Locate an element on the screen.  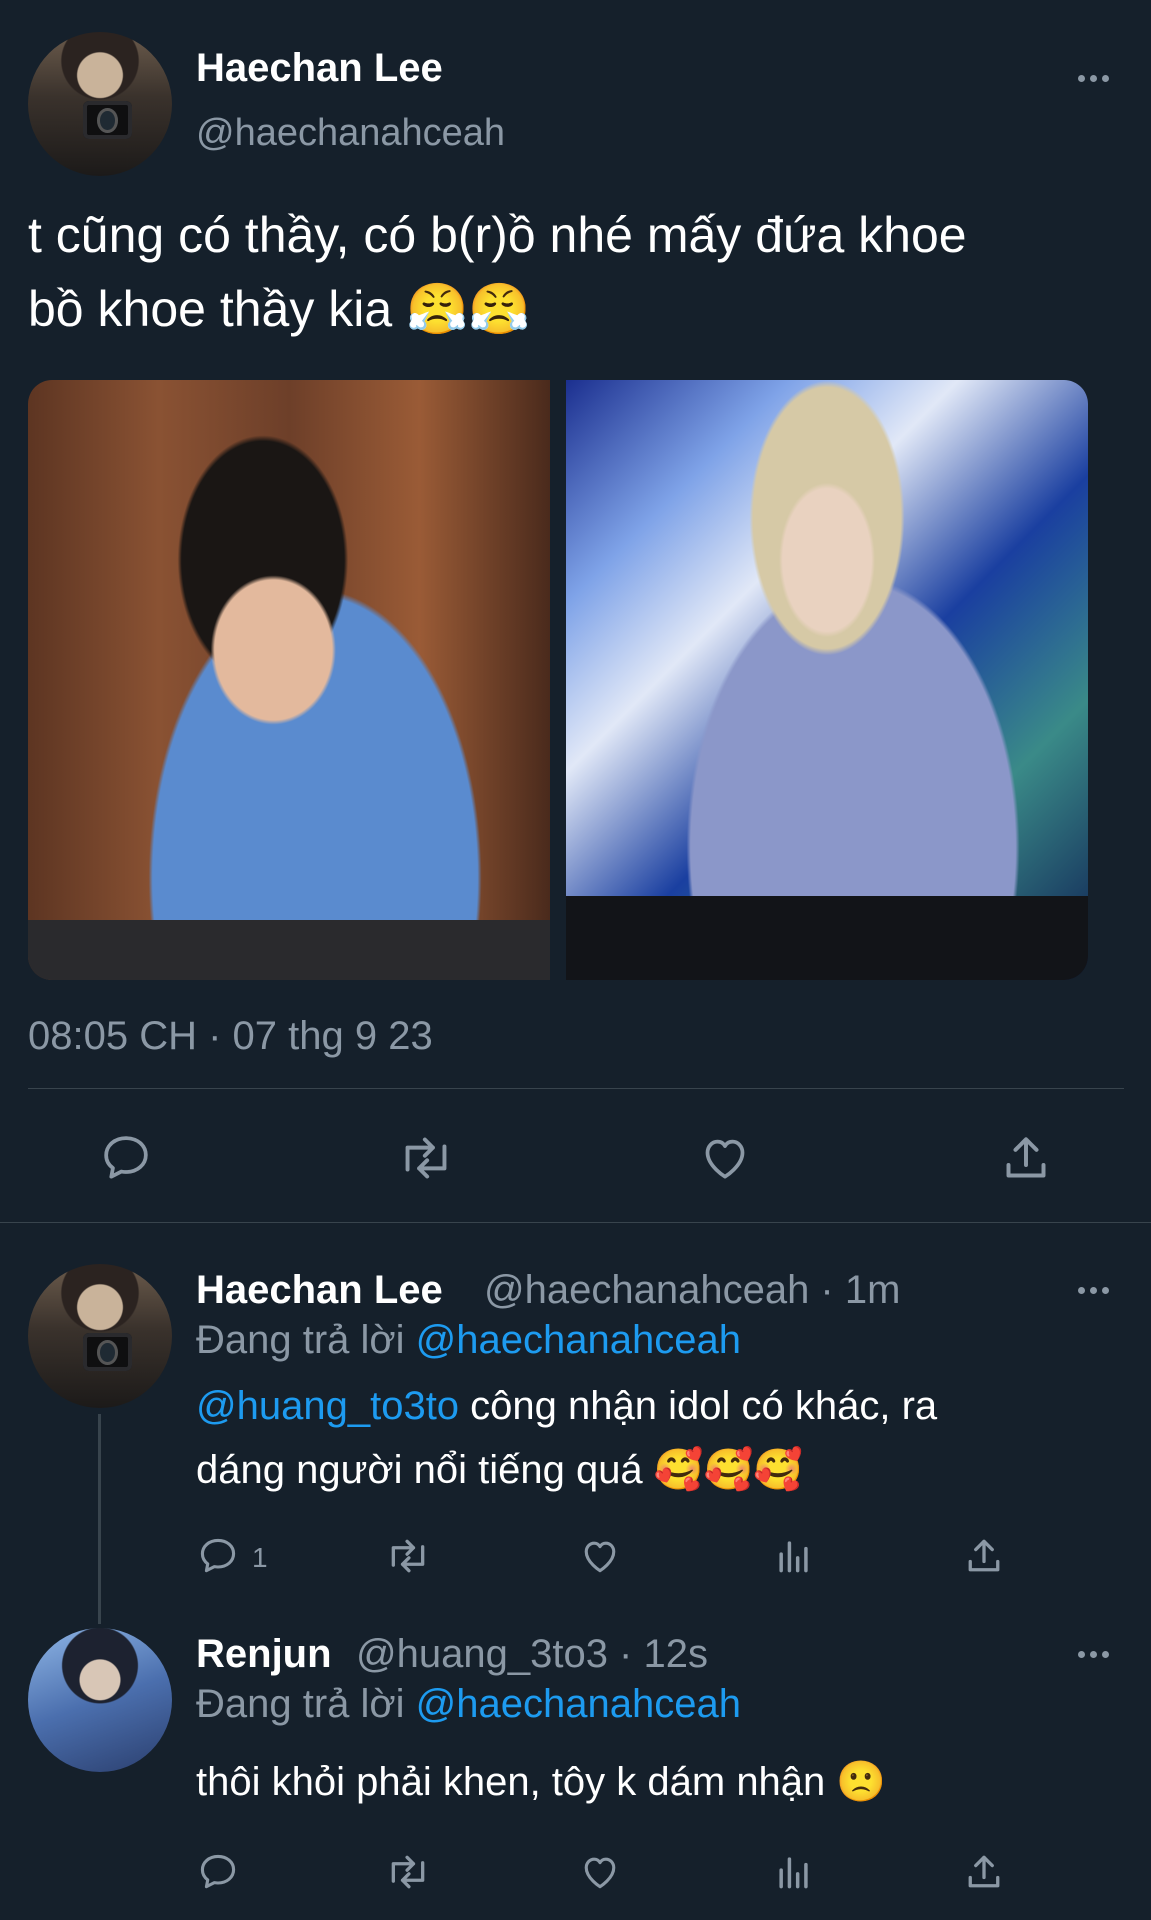
author-name: Haechan Lee is located at coordinates (319, 68).